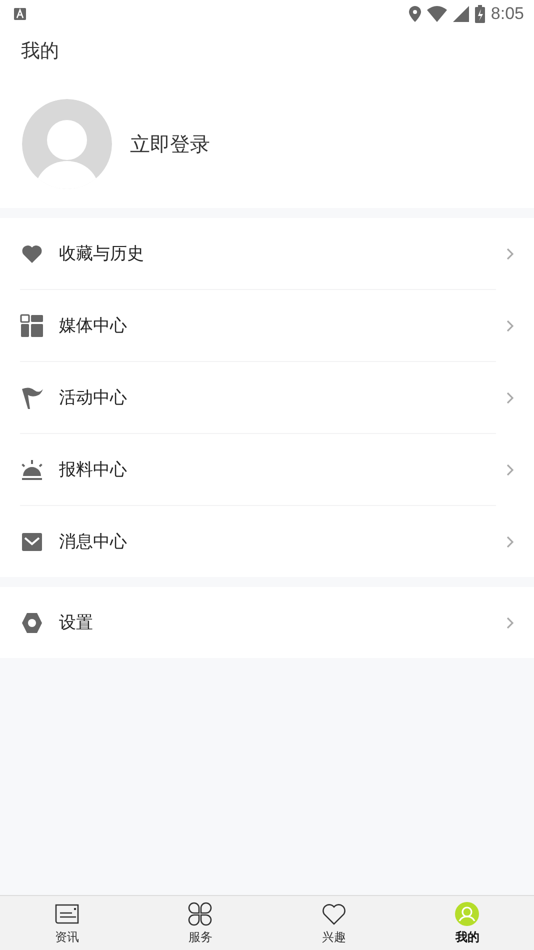 The width and height of the screenshot is (534, 950). I want to click on siren-icon, so click(32, 470).